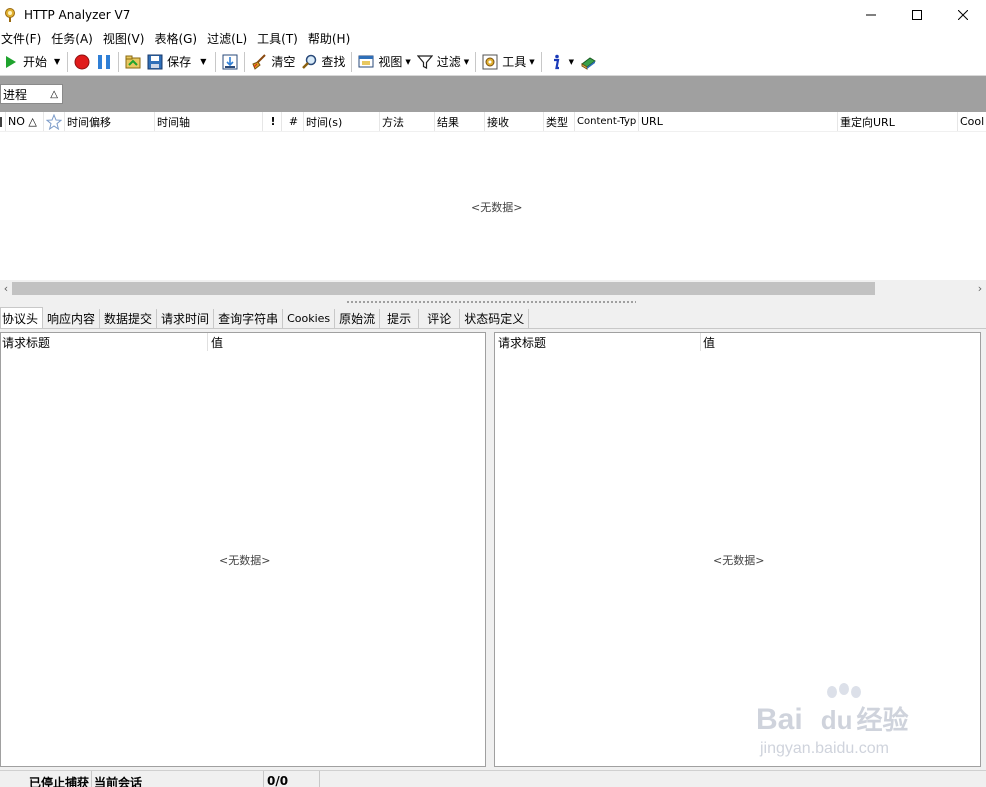 The image size is (986, 787). Describe the element at coordinates (249, 318) in the screenshot. I see `tab-query-string: 查询字符串` at that location.